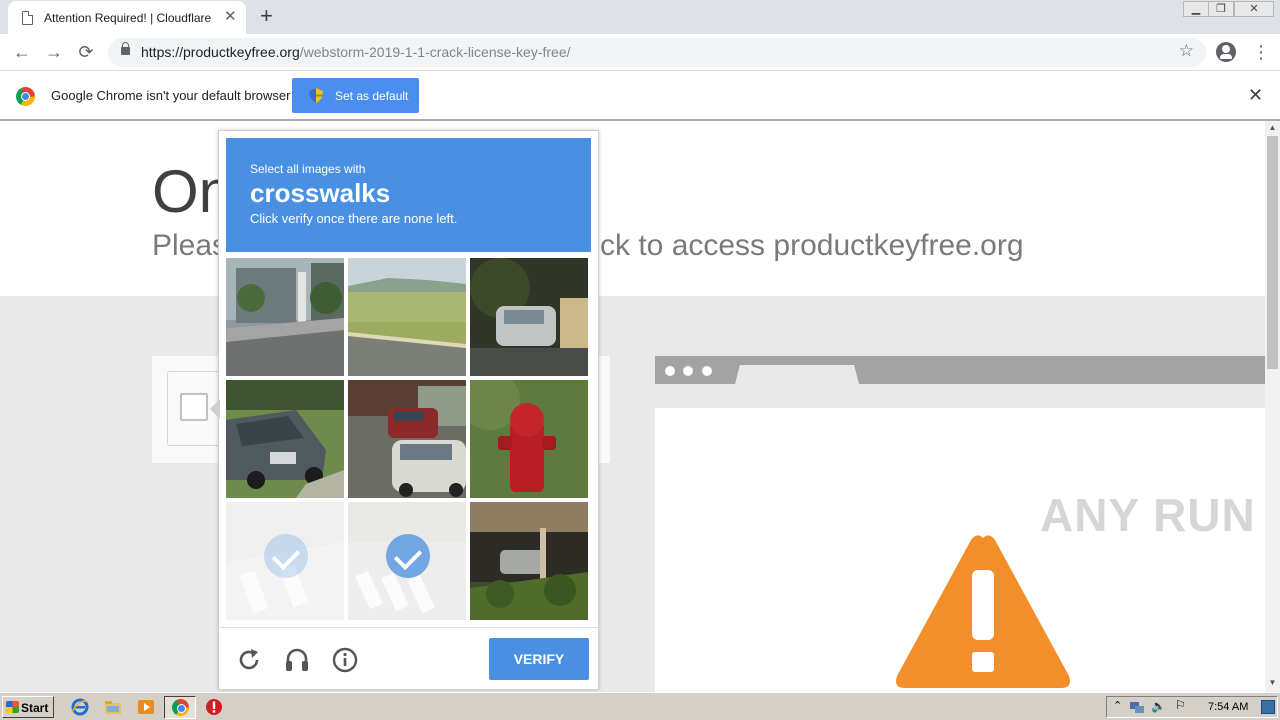 This screenshot has height=720, width=1280. What do you see at coordinates (1186, 51) in the screenshot?
I see `bookmark-star-icon: ☆` at bounding box center [1186, 51].